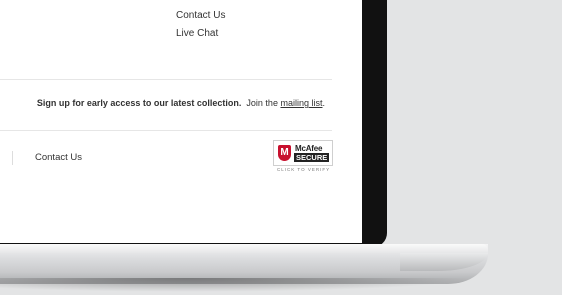  Describe the element at coordinates (12, 158) in the screenshot. I see `footer-separator` at that location.